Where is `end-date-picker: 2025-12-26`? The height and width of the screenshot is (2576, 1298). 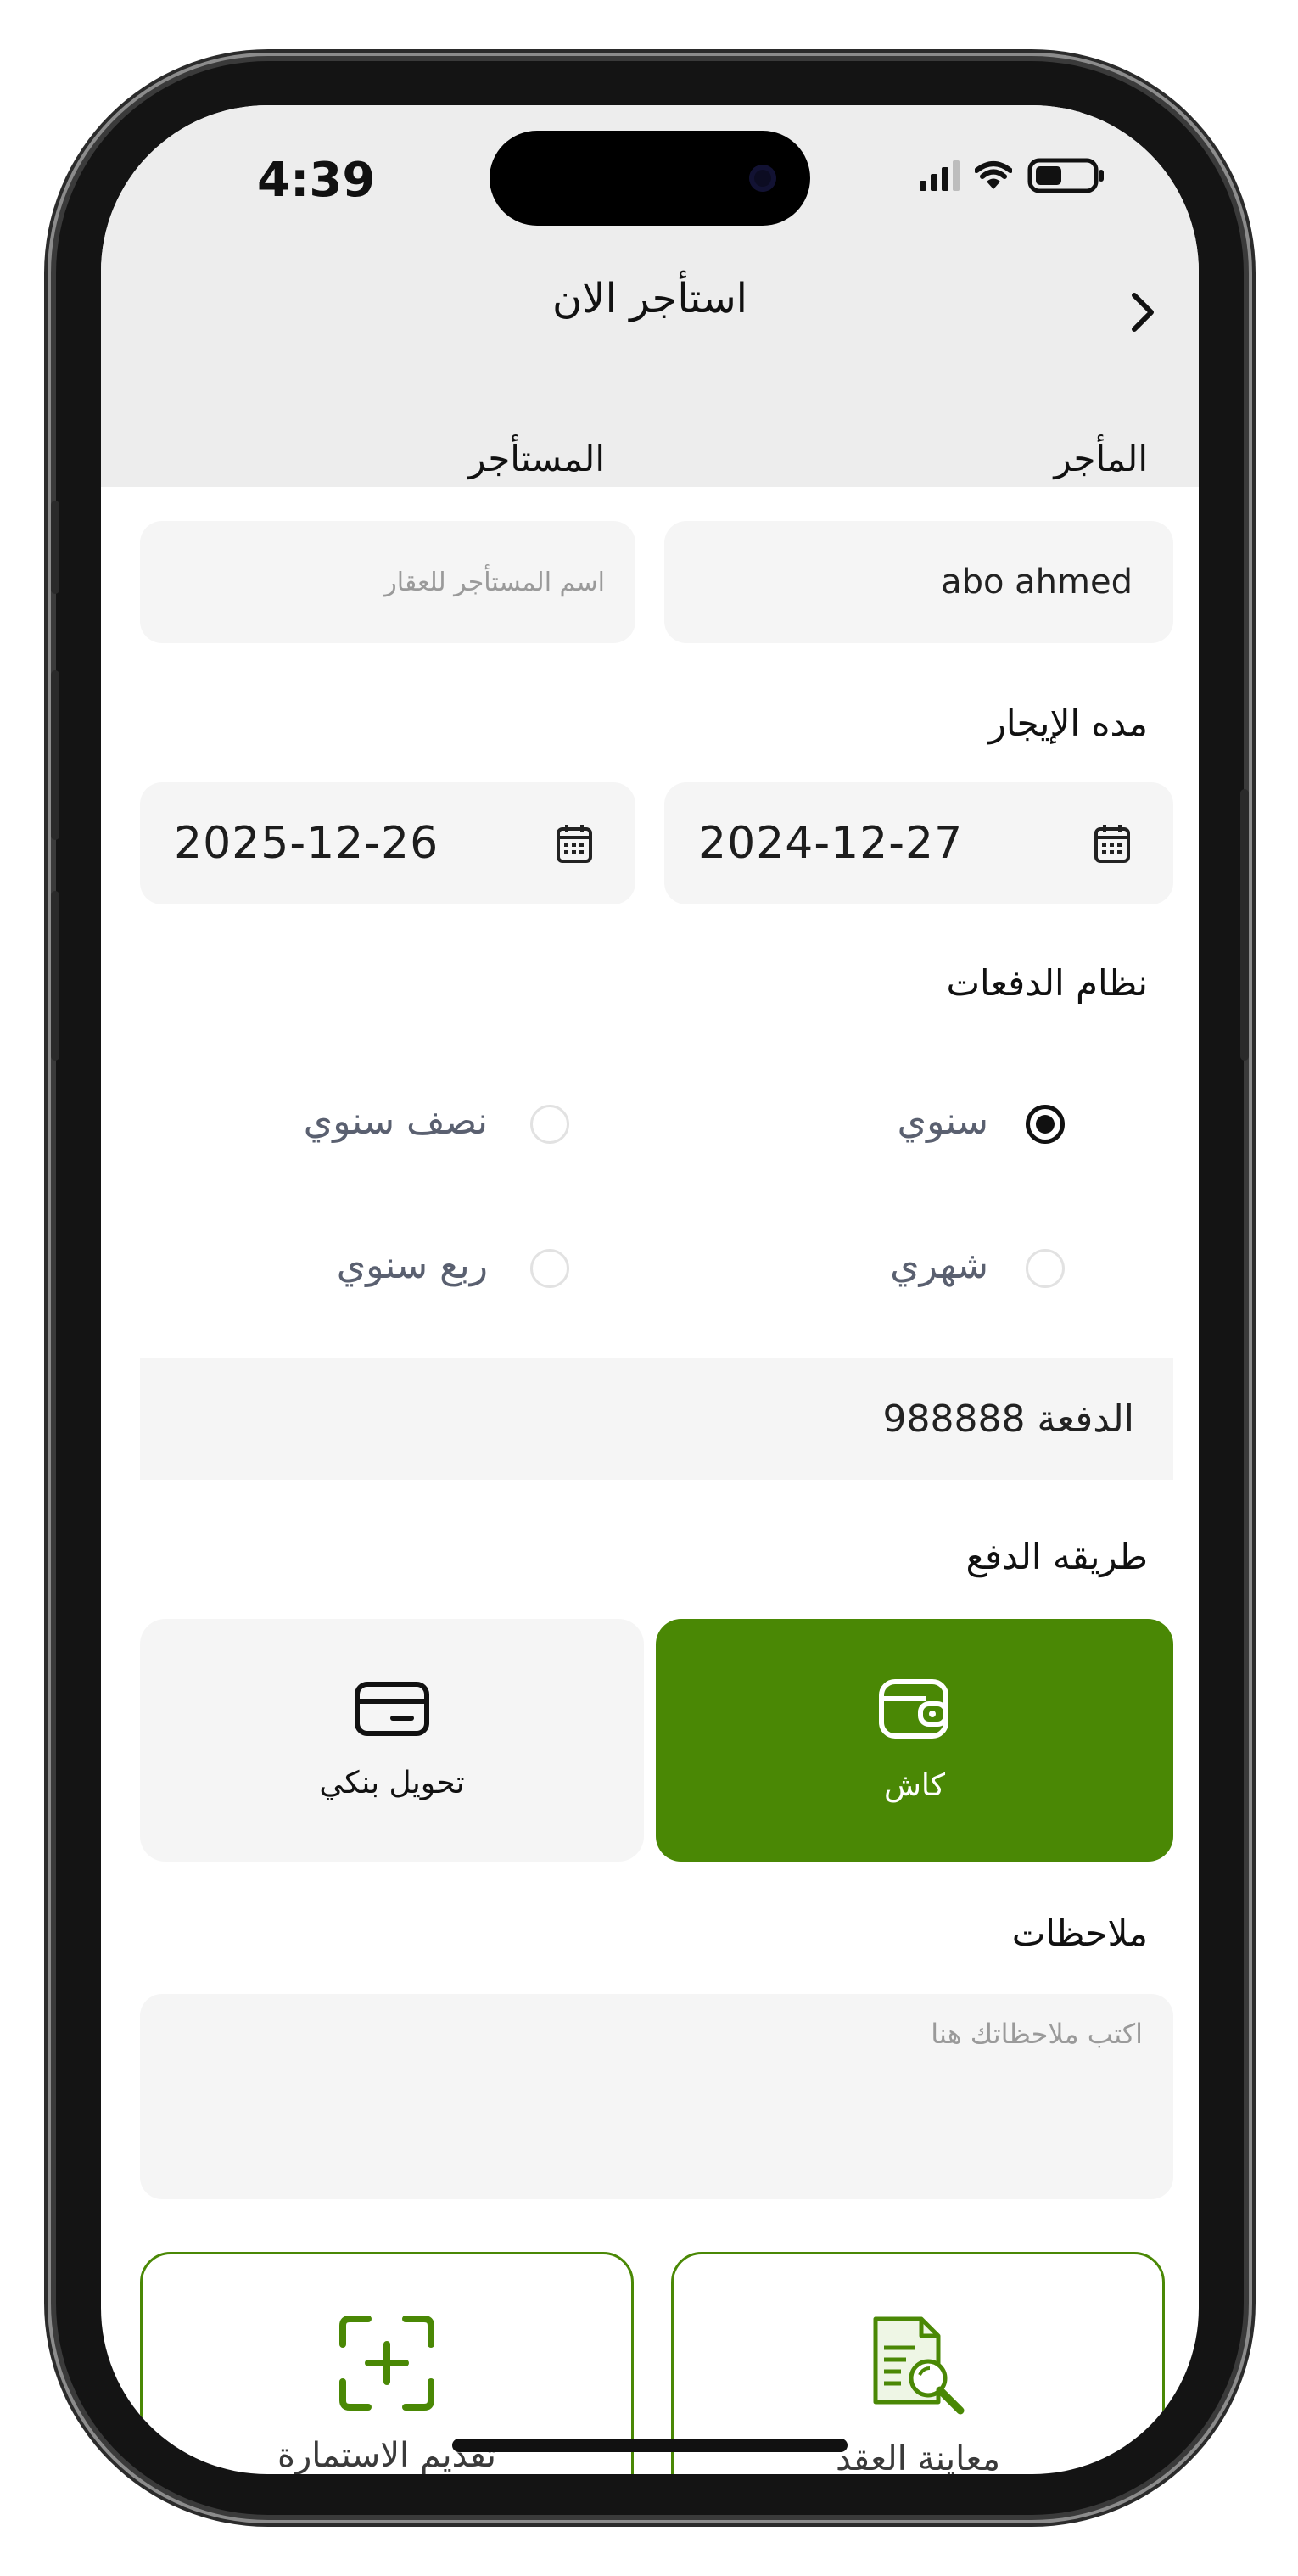
end-date-picker: 2025-12-26 is located at coordinates (387, 843).